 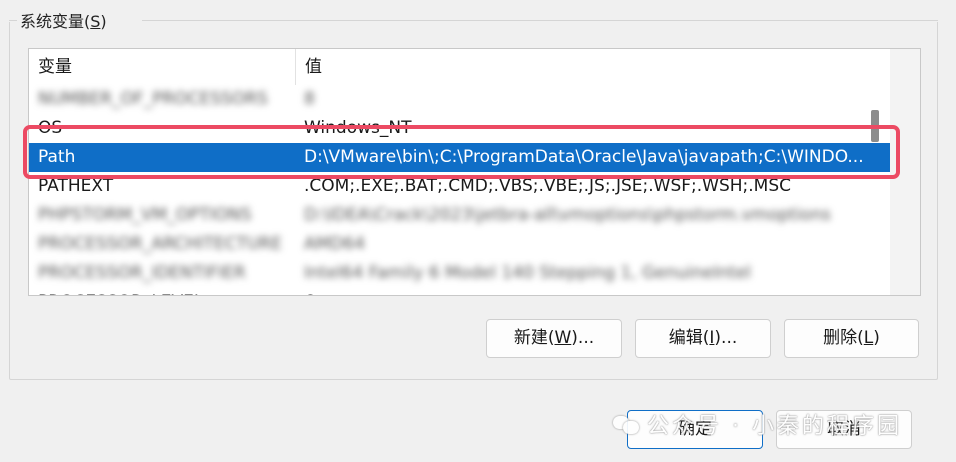 What do you see at coordinates (13, 20) in the screenshot?
I see `group-border-left` at bounding box center [13, 20].